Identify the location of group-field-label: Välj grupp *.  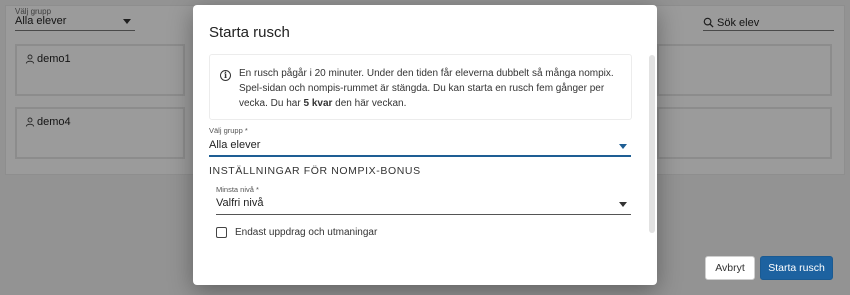
(228, 130).